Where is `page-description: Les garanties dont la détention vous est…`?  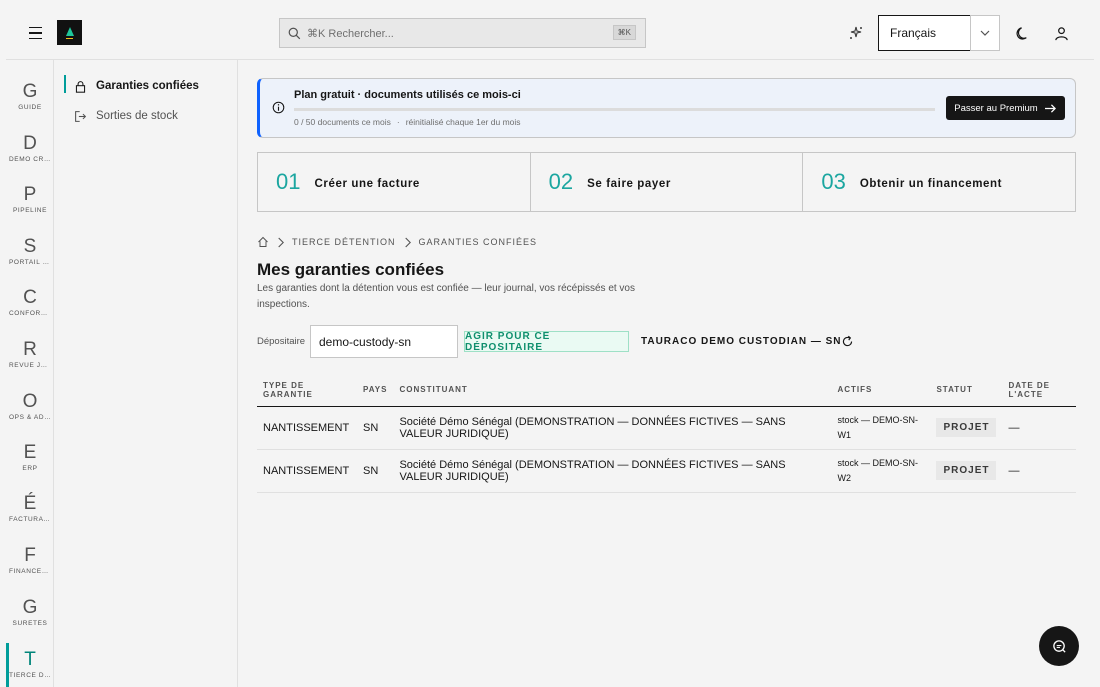 page-description: Les garanties dont la détention vous est… is located at coordinates (446, 296).